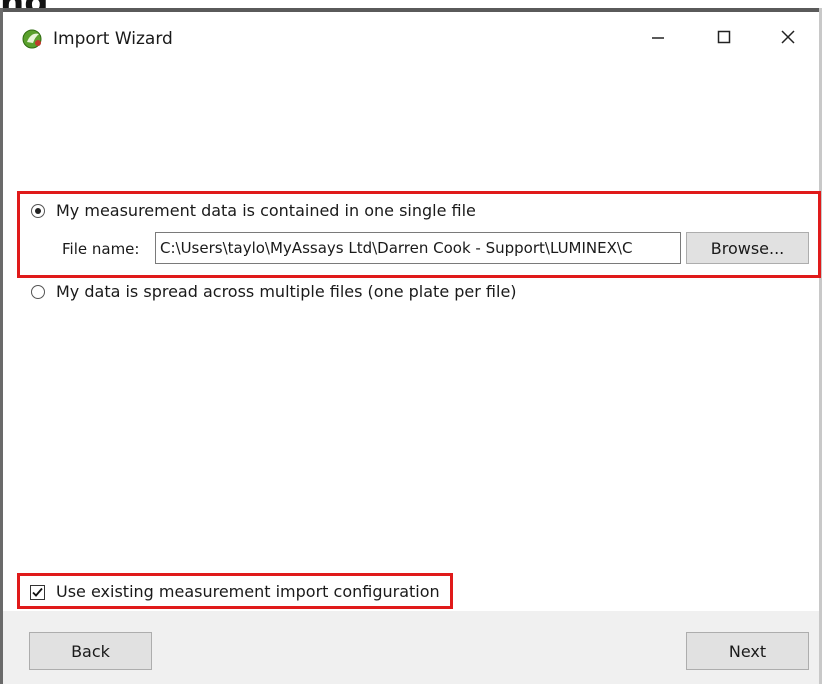  Describe the element at coordinates (101, 249) in the screenshot. I see `file-name-label: File name:` at that location.